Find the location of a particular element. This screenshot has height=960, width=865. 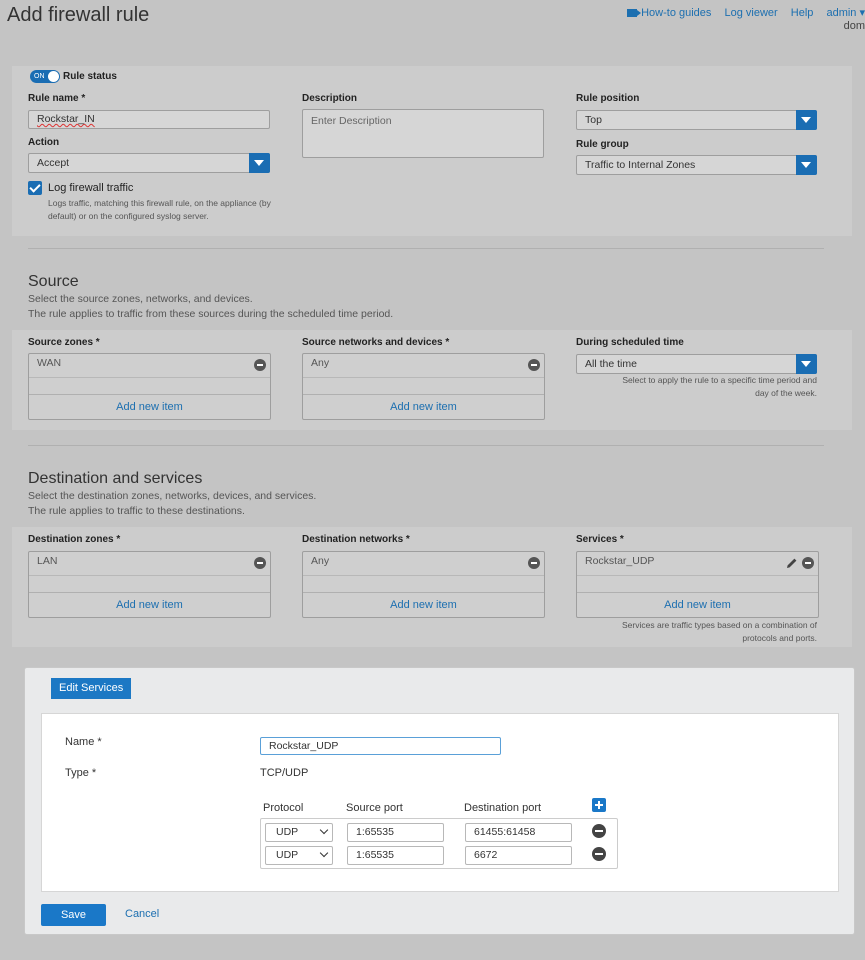

rule-status-toggle: ON is located at coordinates (45, 76).